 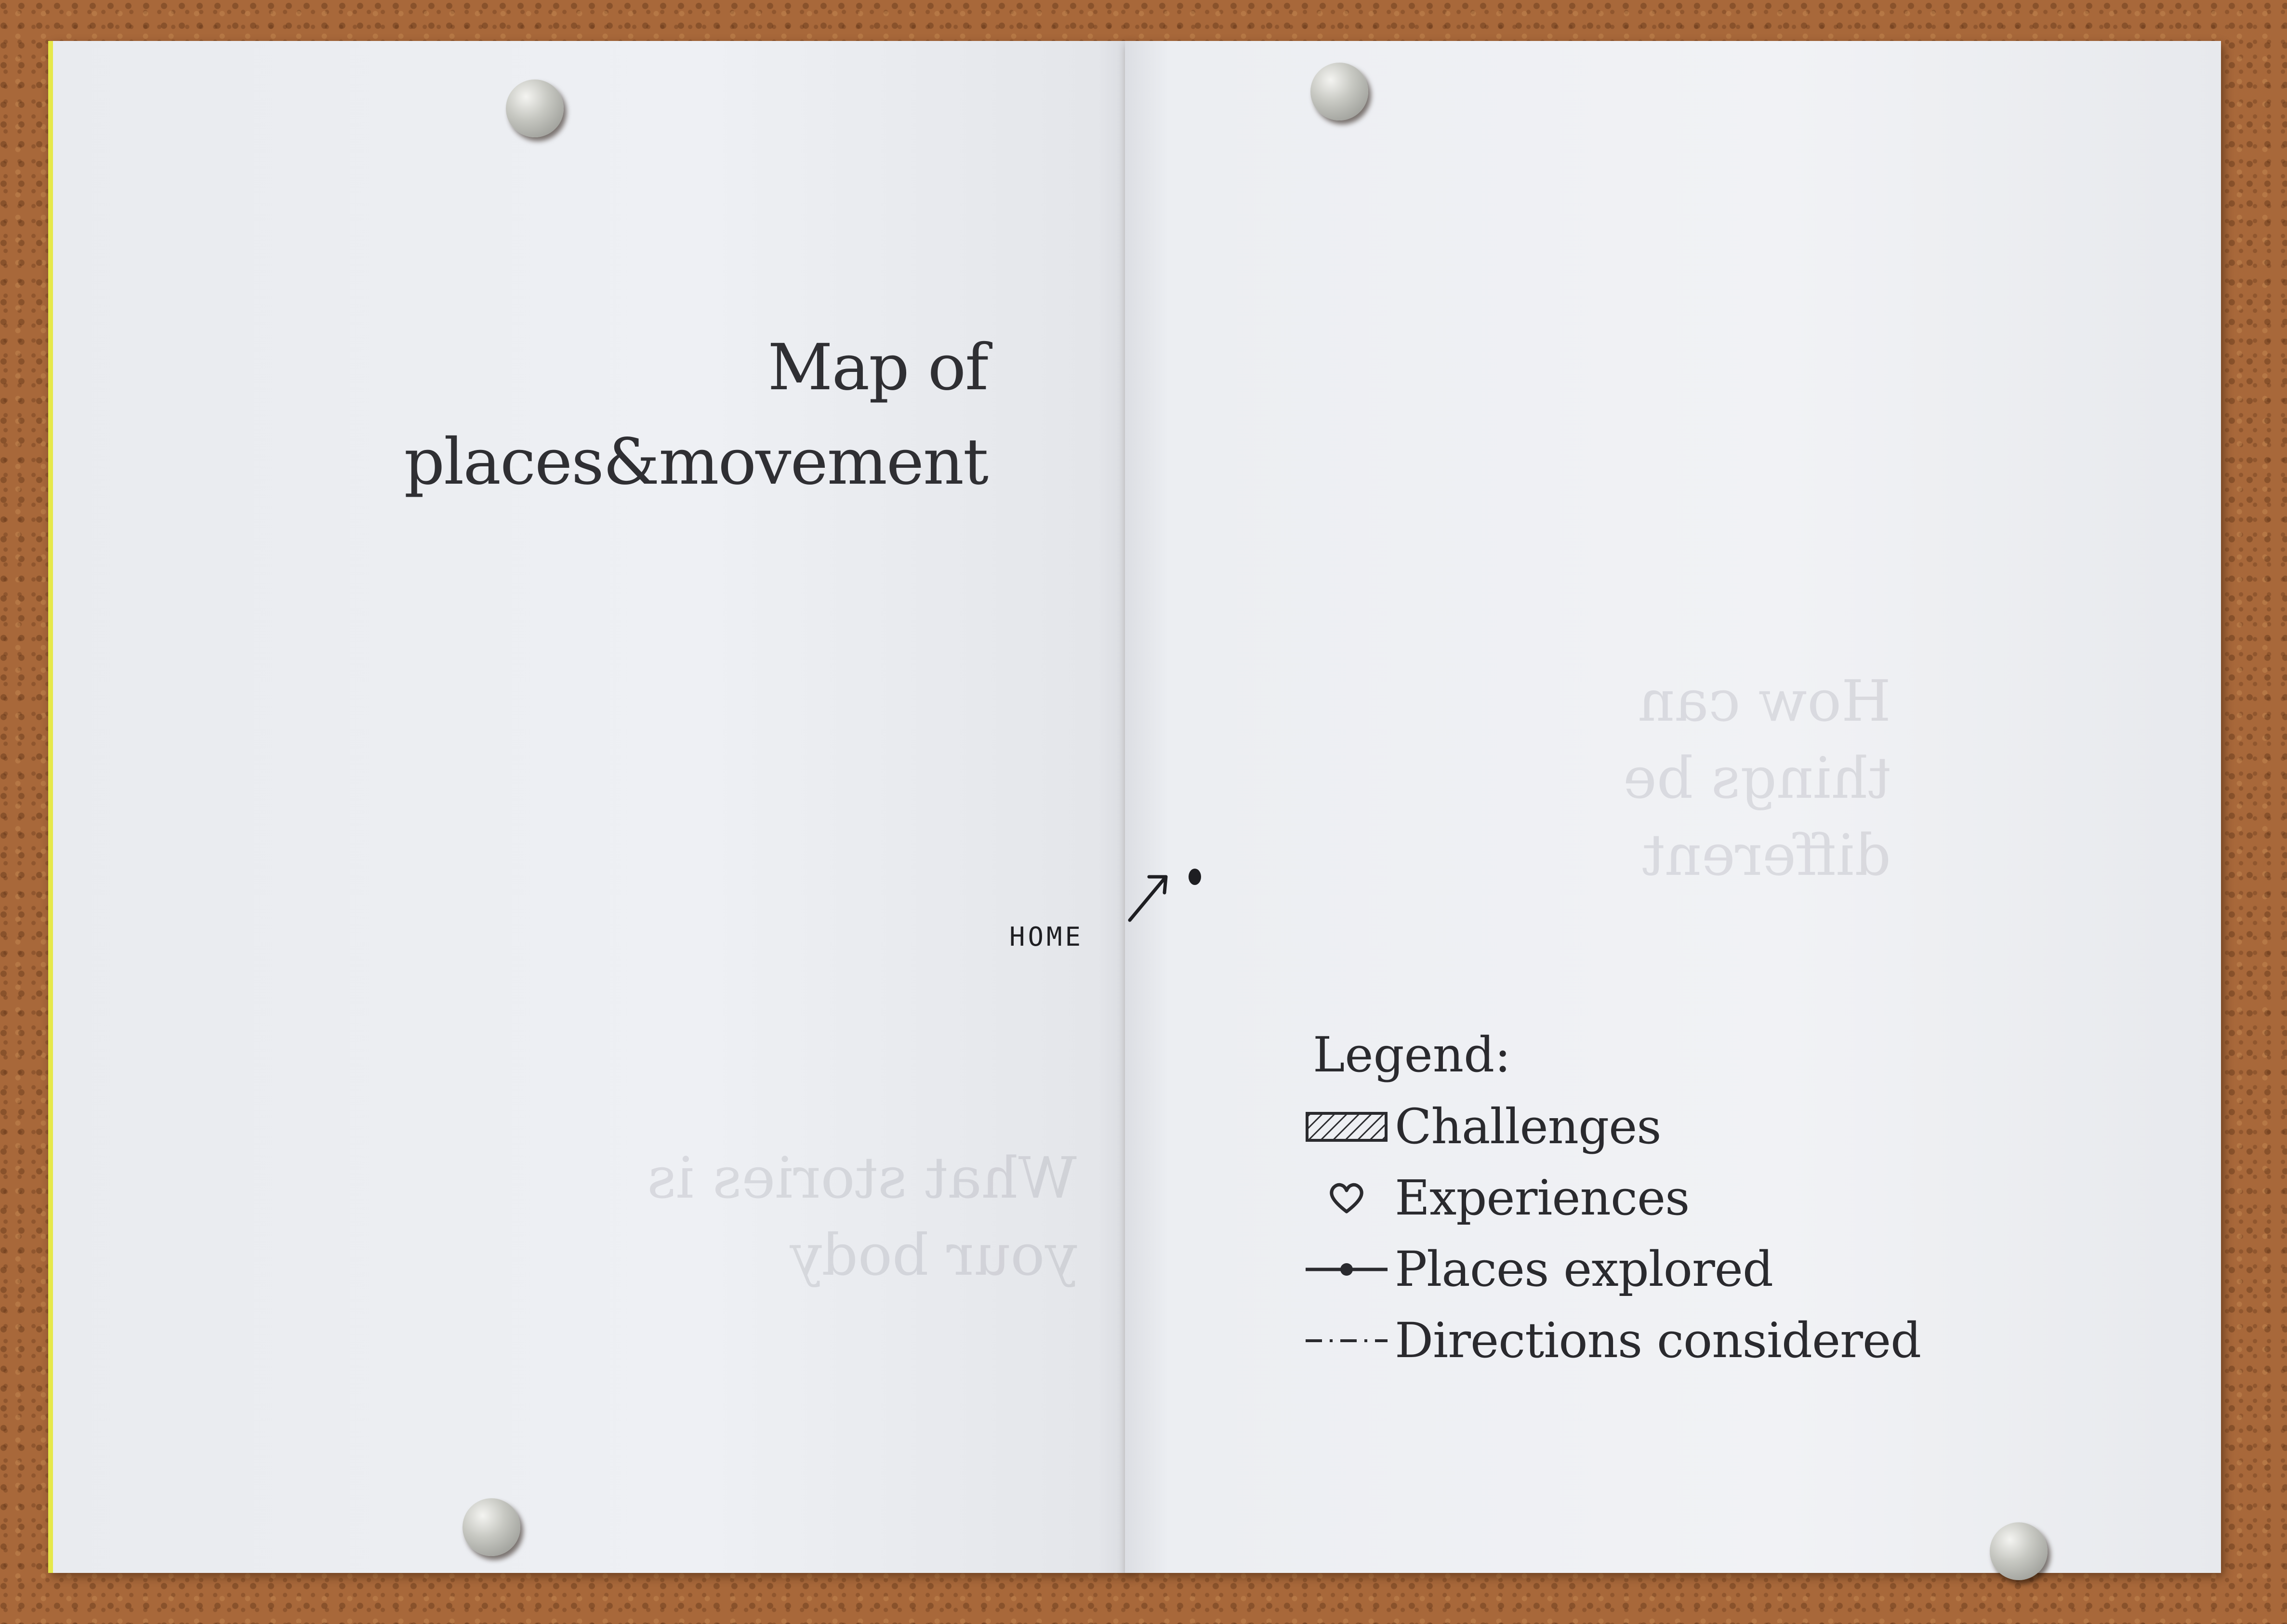 I want to click on title-line-2: places&movement, so click(x=696, y=462).